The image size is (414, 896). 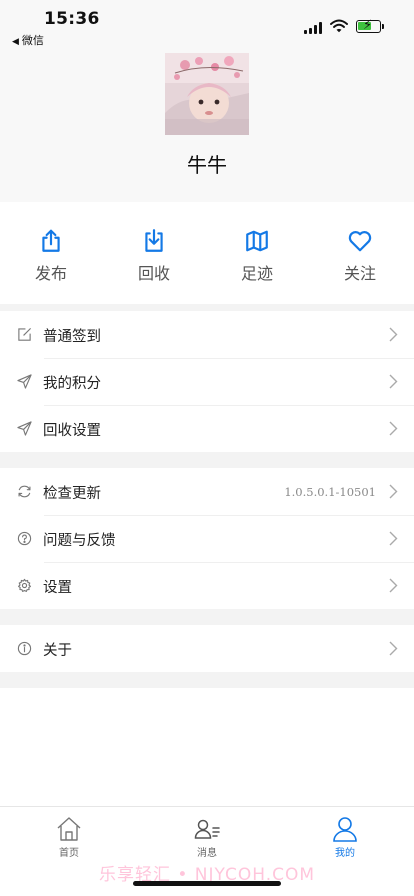 What do you see at coordinates (24, 334) in the screenshot?
I see `edit-icon` at bounding box center [24, 334].